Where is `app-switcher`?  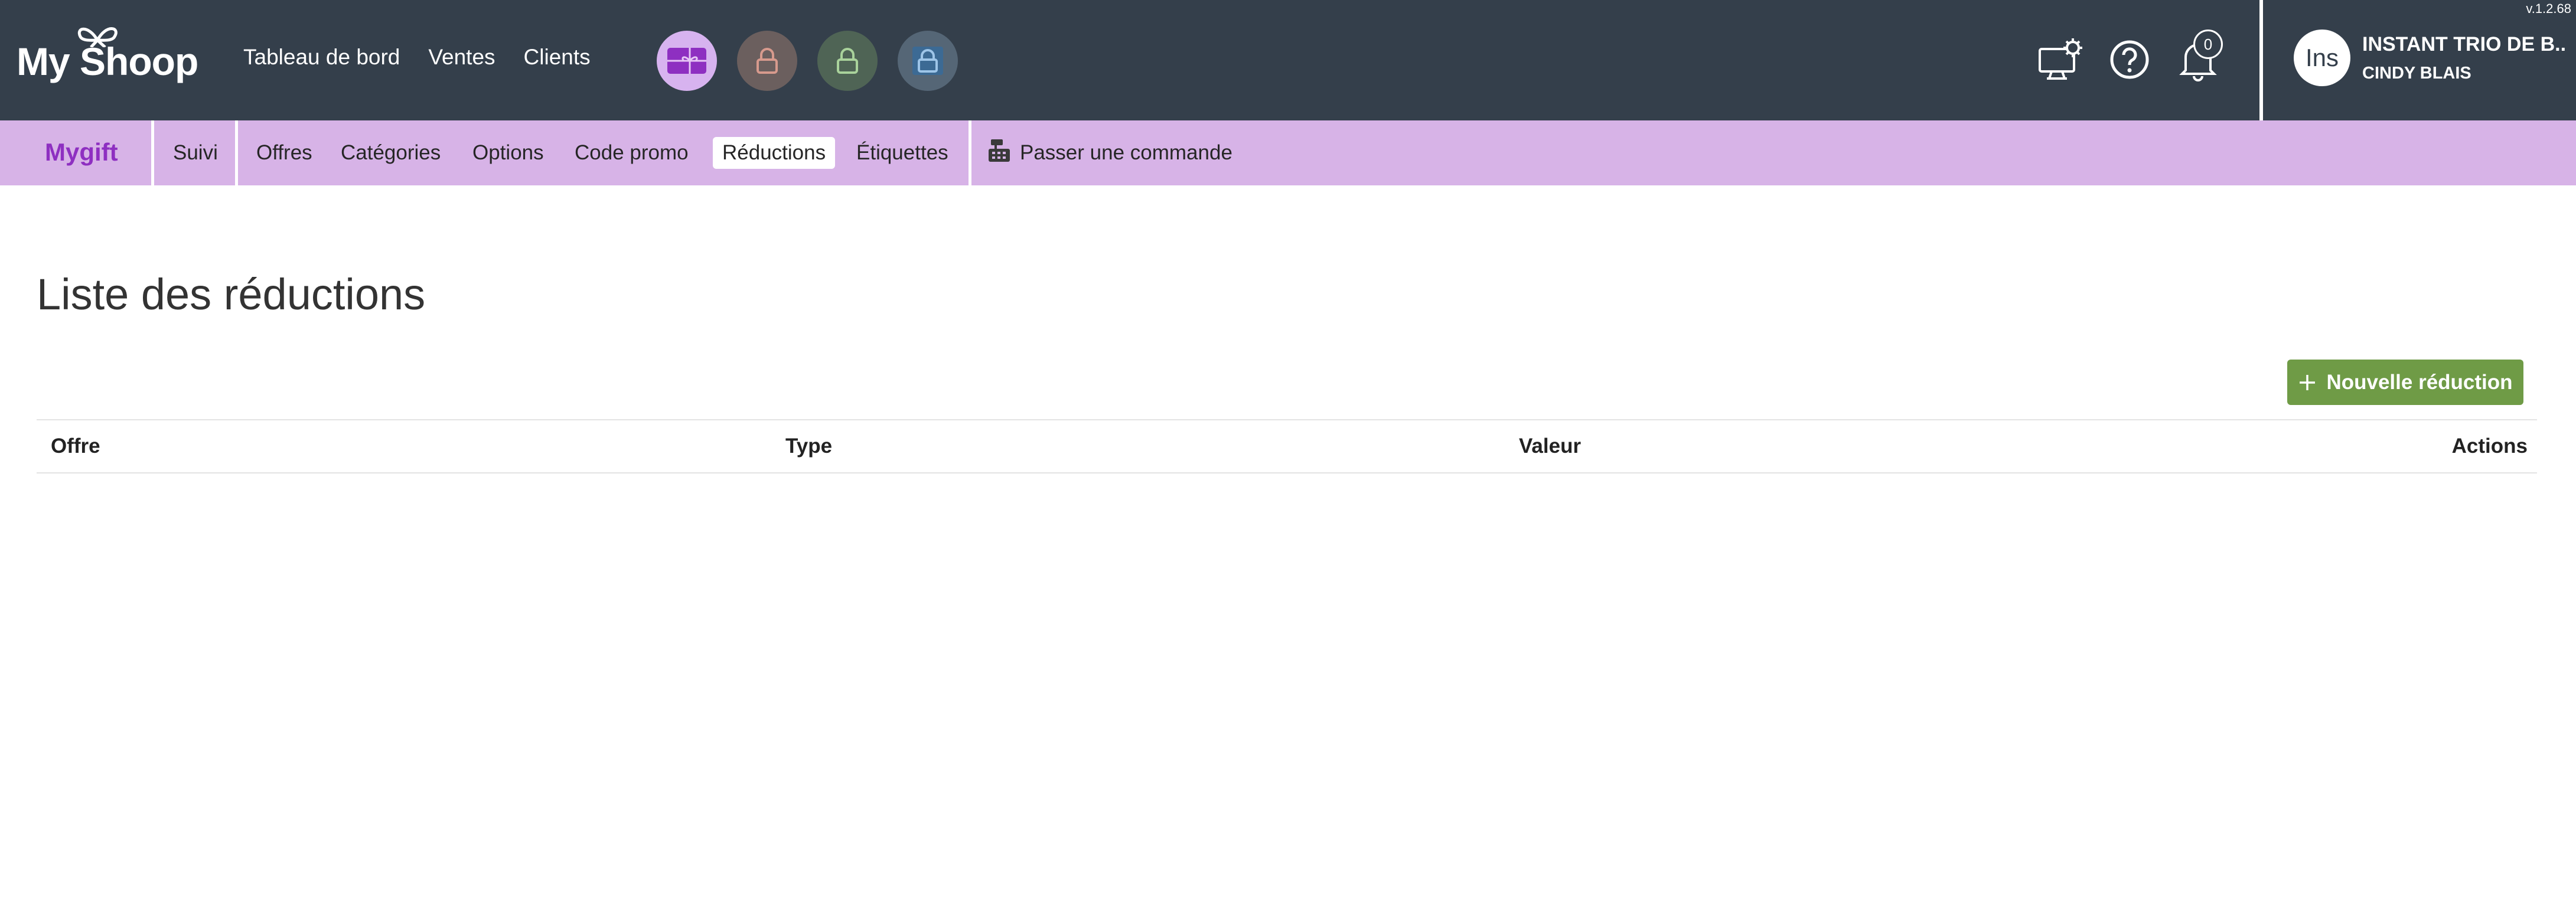 app-switcher is located at coordinates (808, 61).